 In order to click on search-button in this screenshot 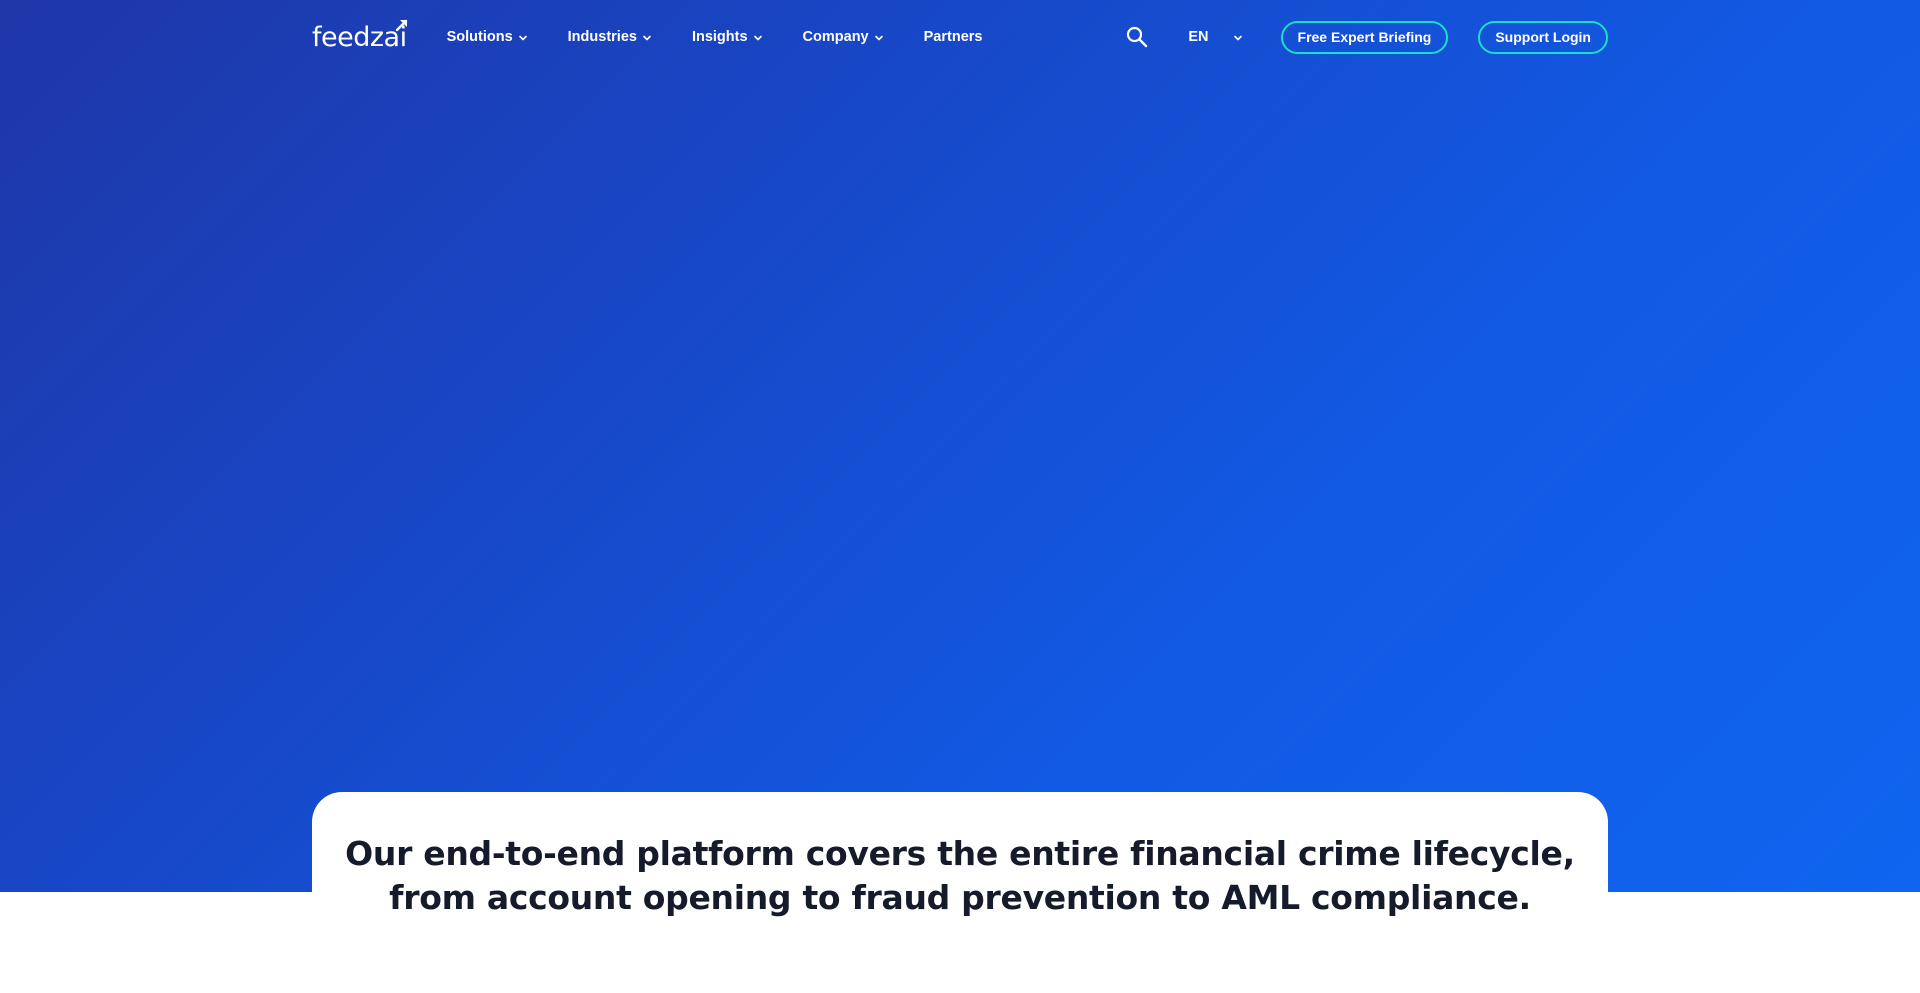, I will do `click(1137, 37)`.